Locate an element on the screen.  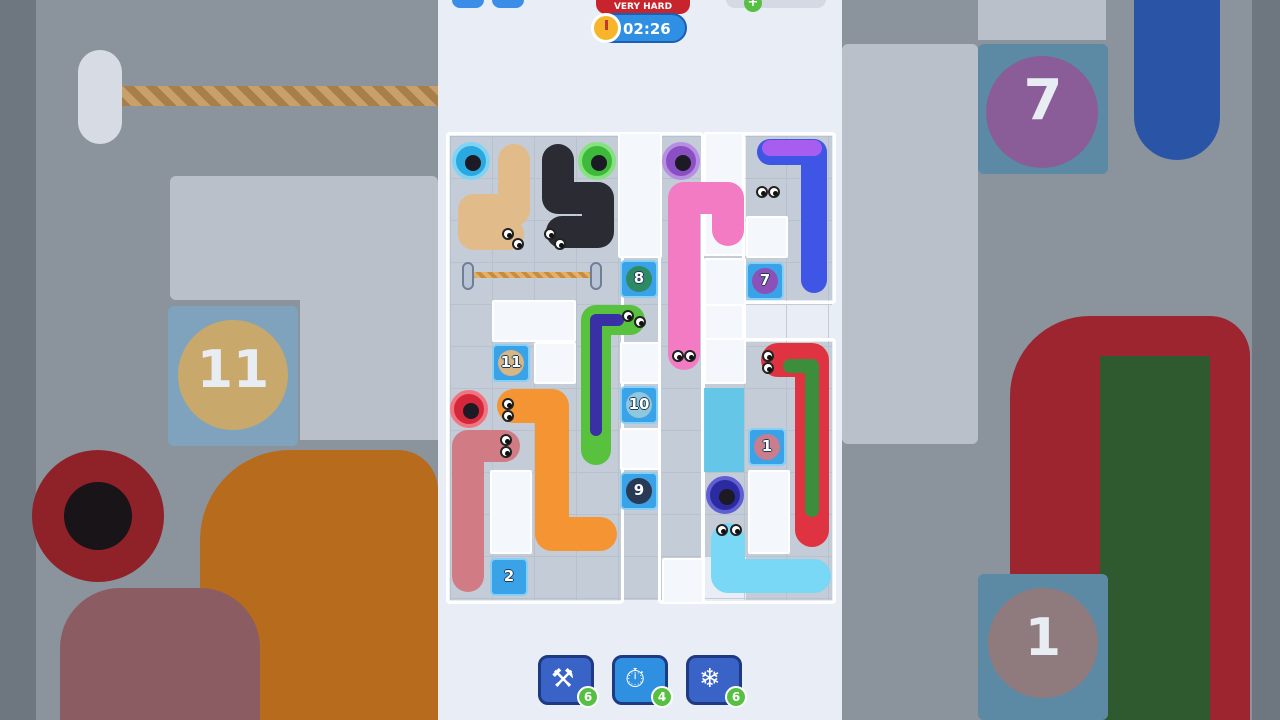
number-tile-label: 2 is located at coordinates (509, 576).